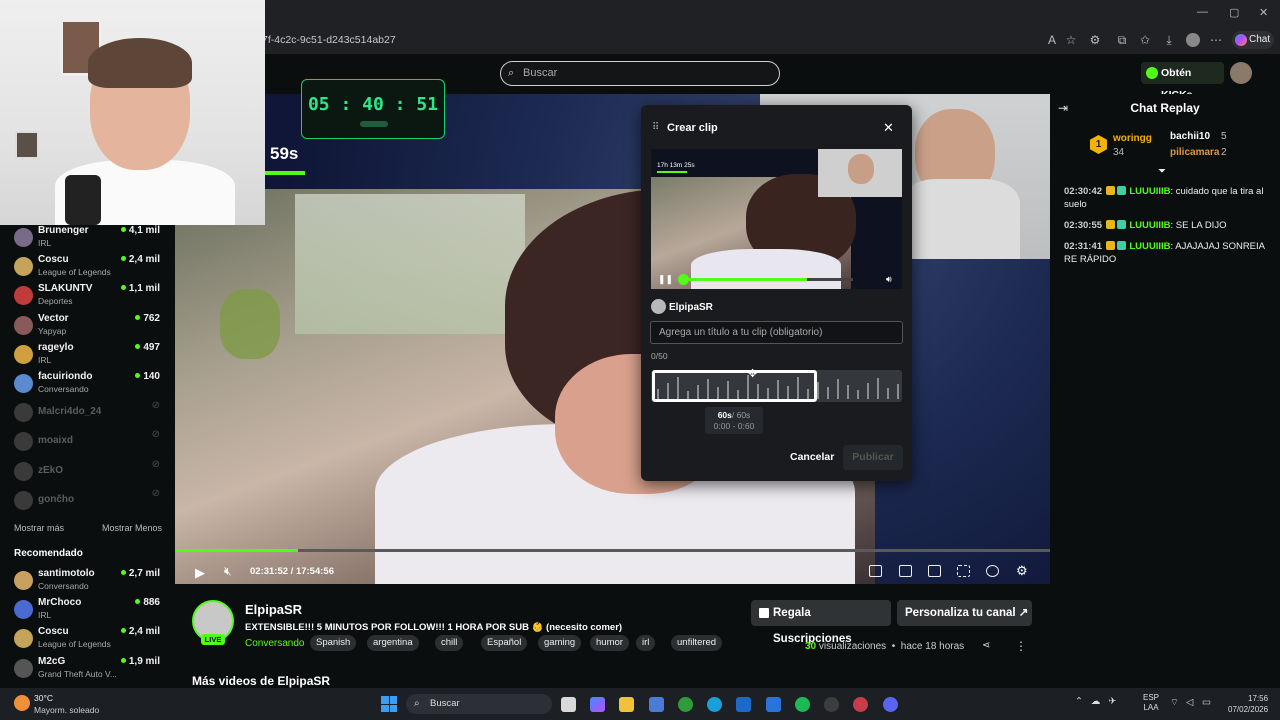  Describe the element at coordinates (94, 670) in the screenshot. I see `recommended-channel: M2cG Grand Theft Auto V... 1,9 mil` at that location.